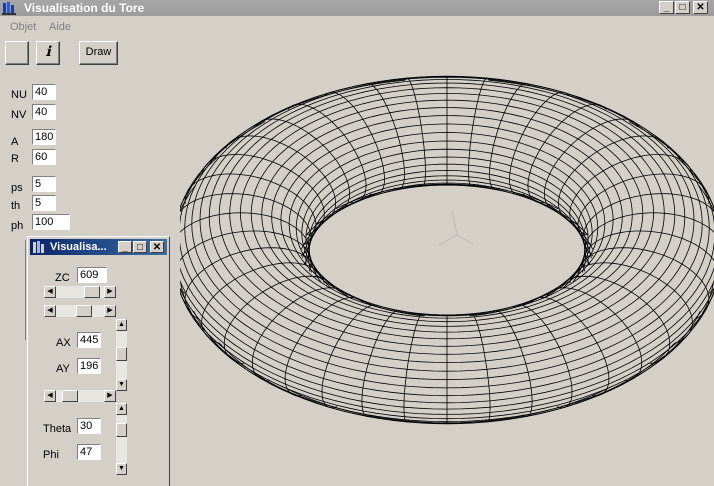 The height and width of the screenshot is (486, 714). Describe the element at coordinates (125, 247) in the screenshot. I see `child-minimize-button: _` at that location.